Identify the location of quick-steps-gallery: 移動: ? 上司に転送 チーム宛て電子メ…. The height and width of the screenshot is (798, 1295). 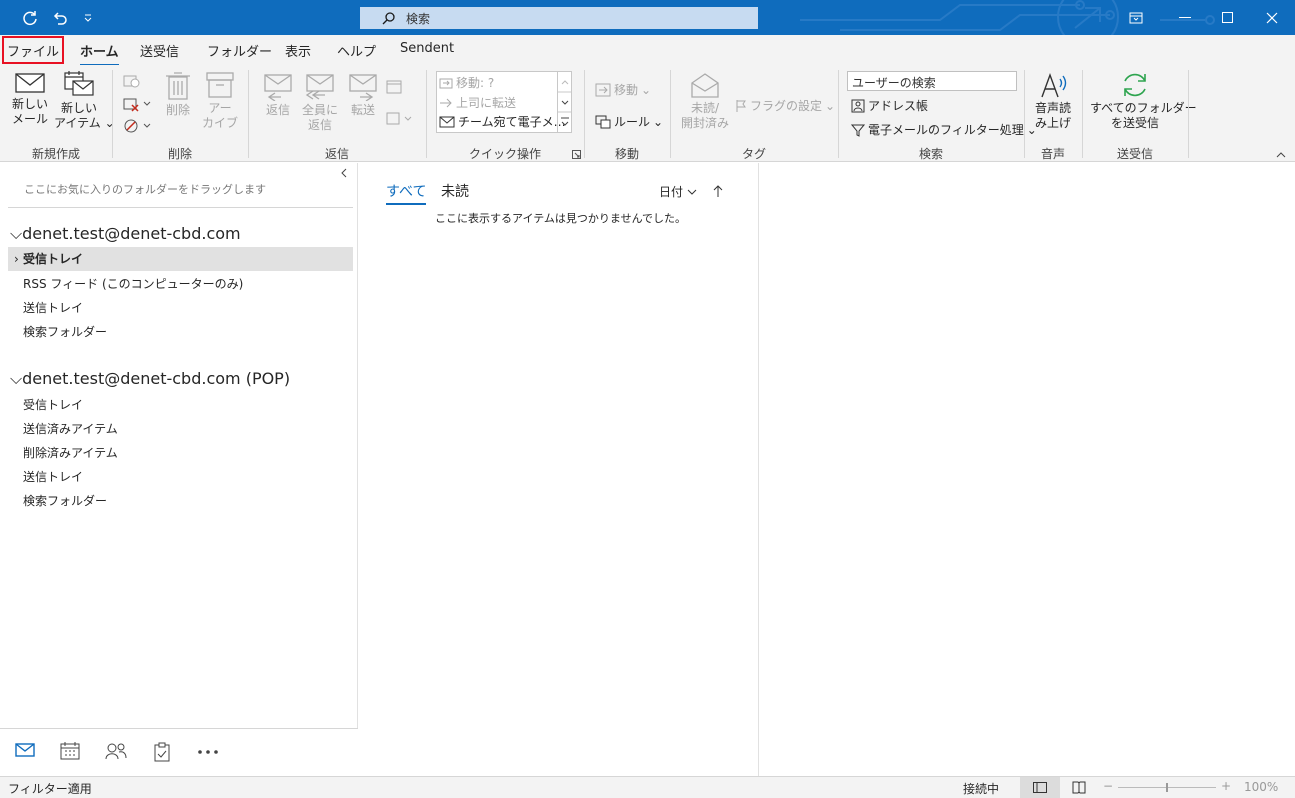
(504, 102).